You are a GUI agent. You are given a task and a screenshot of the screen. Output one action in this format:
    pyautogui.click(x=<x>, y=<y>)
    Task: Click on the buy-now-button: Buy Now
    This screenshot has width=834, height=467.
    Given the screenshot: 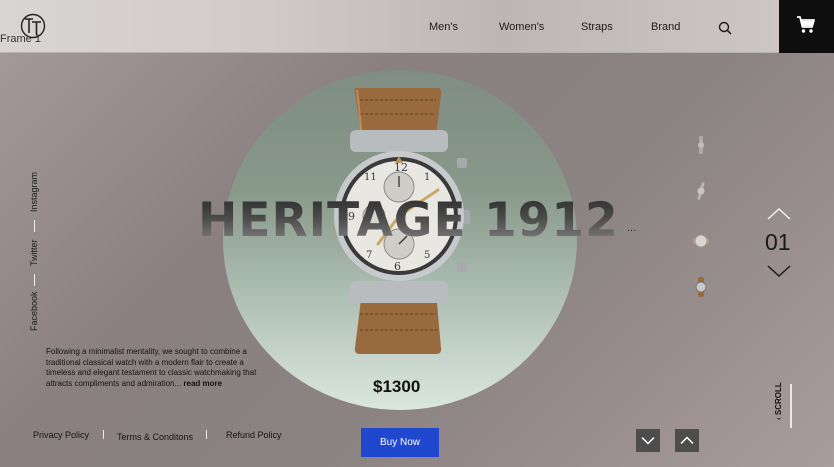 What is the action you would take?
    pyautogui.click(x=400, y=442)
    